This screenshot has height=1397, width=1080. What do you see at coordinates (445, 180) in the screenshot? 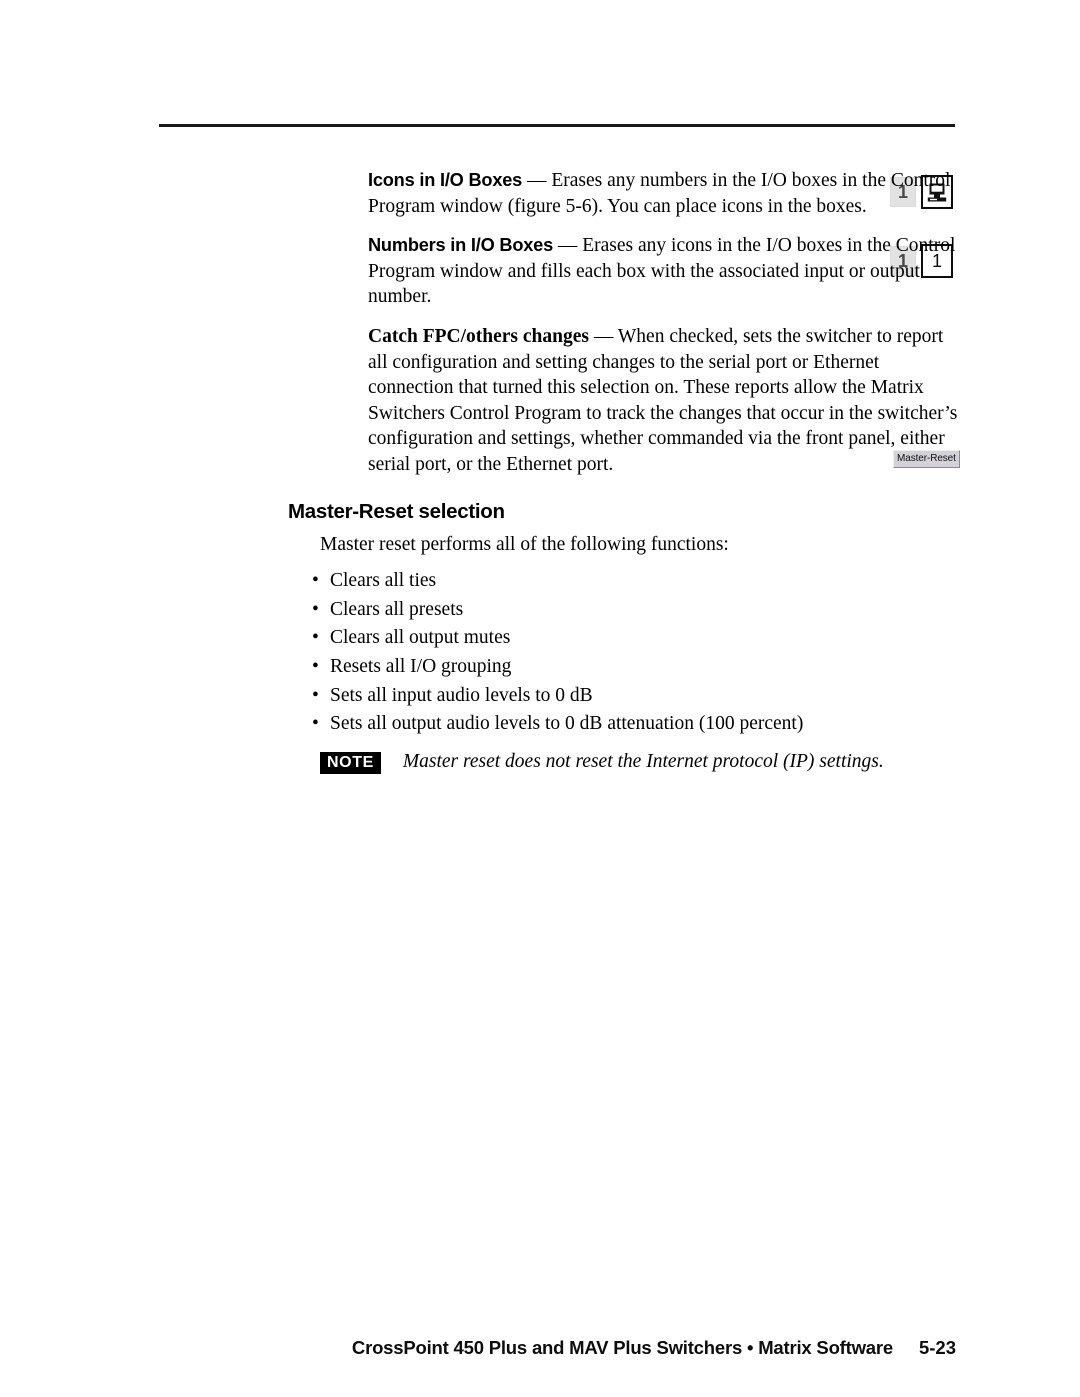
I see `definition-term: Icons in I/O Boxes` at bounding box center [445, 180].